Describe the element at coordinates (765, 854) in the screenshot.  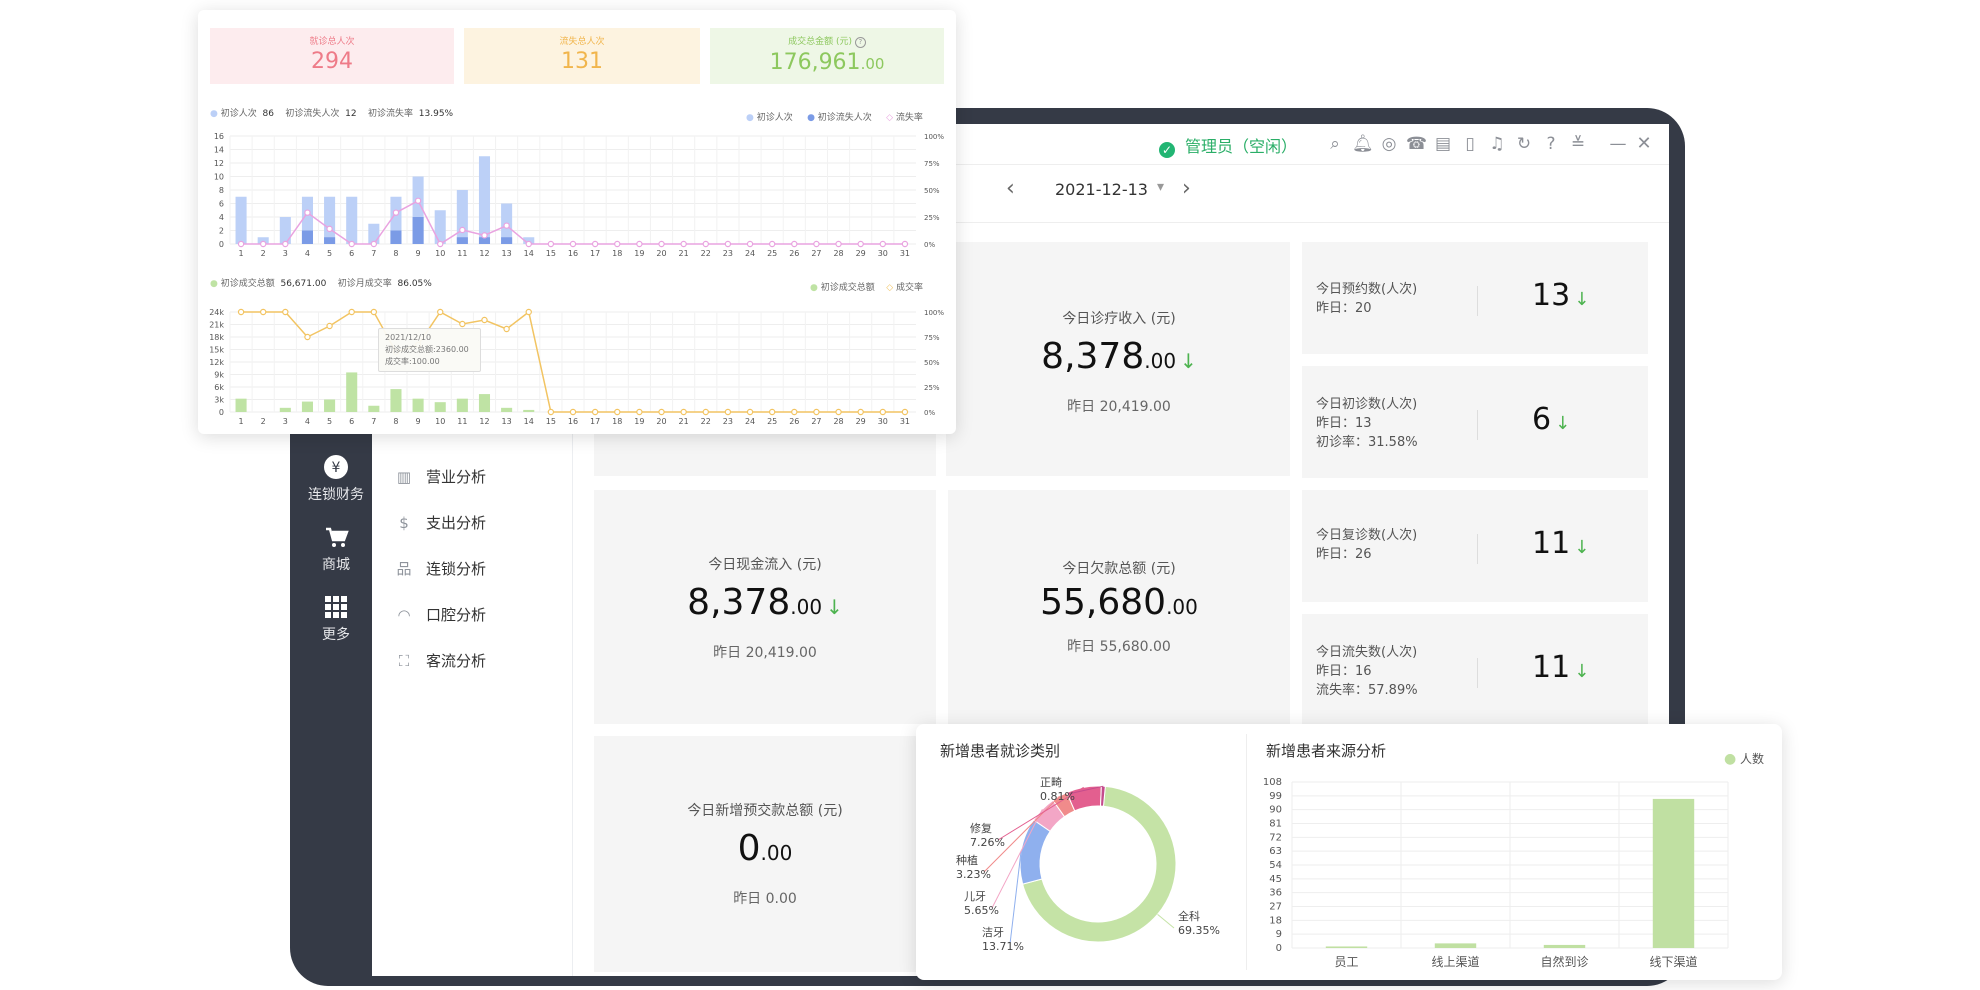
I see `stat-card-prepay: 今日新增预交款总额 (元) 0.00 昨日 0.00` at that location.